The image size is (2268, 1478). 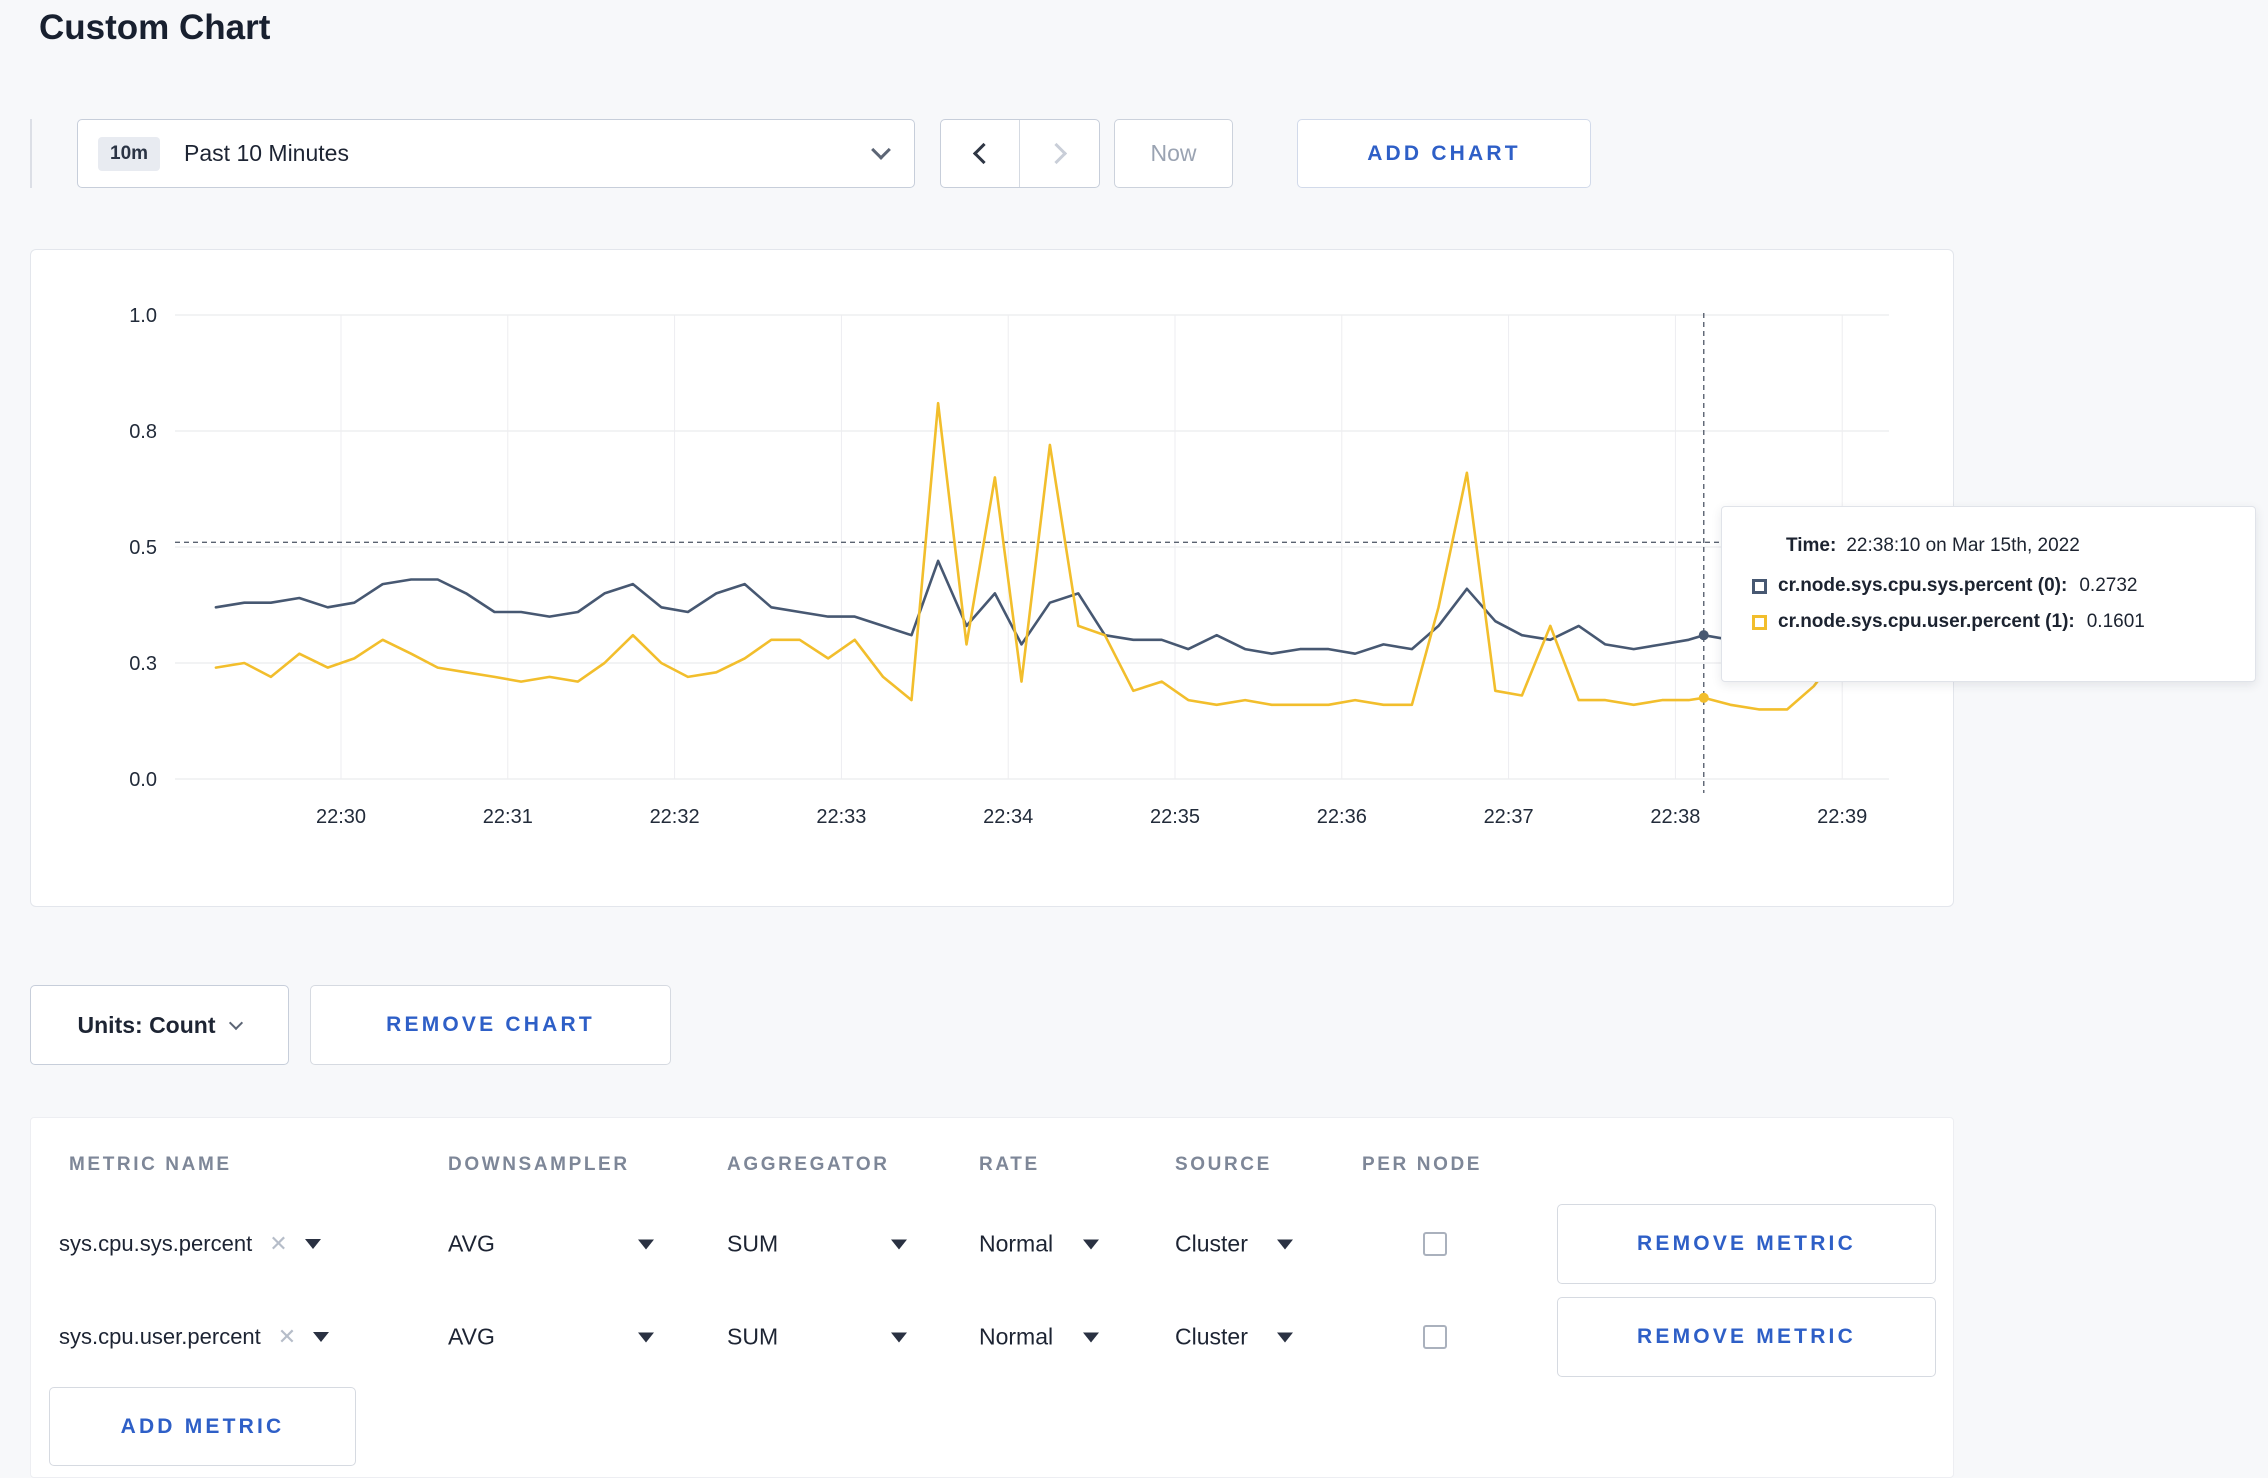 I want to click on col-header-rate: RATE, so click(x=1009, y=1164).